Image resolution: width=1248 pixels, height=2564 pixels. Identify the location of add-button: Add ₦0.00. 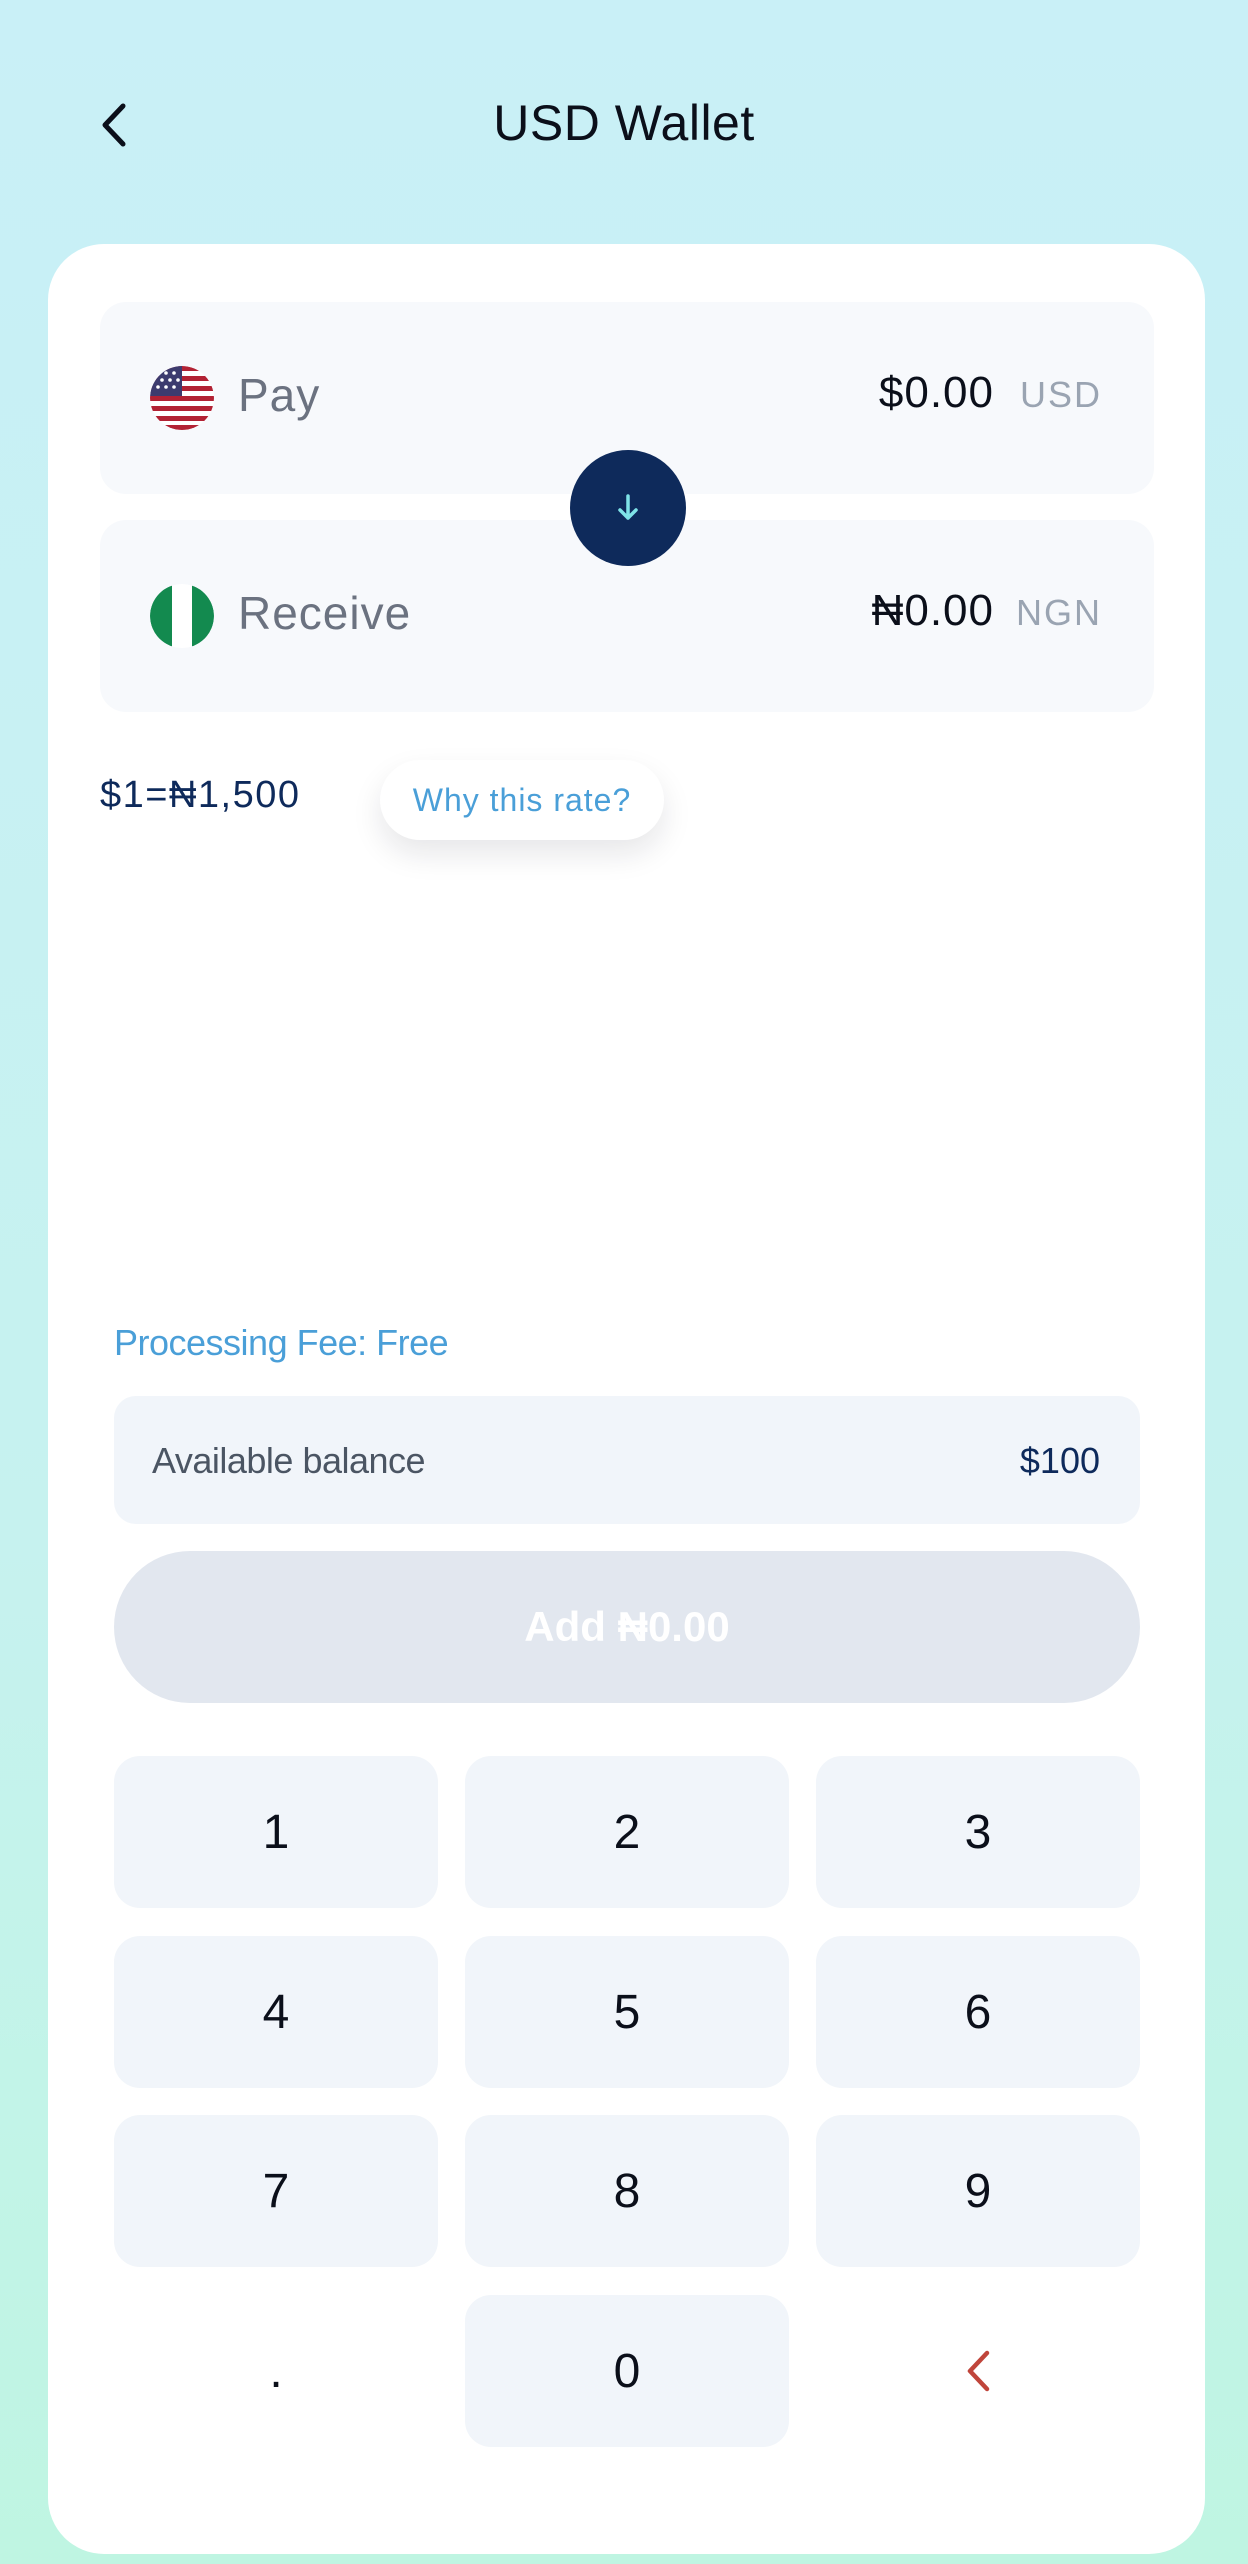
(627, 1627).